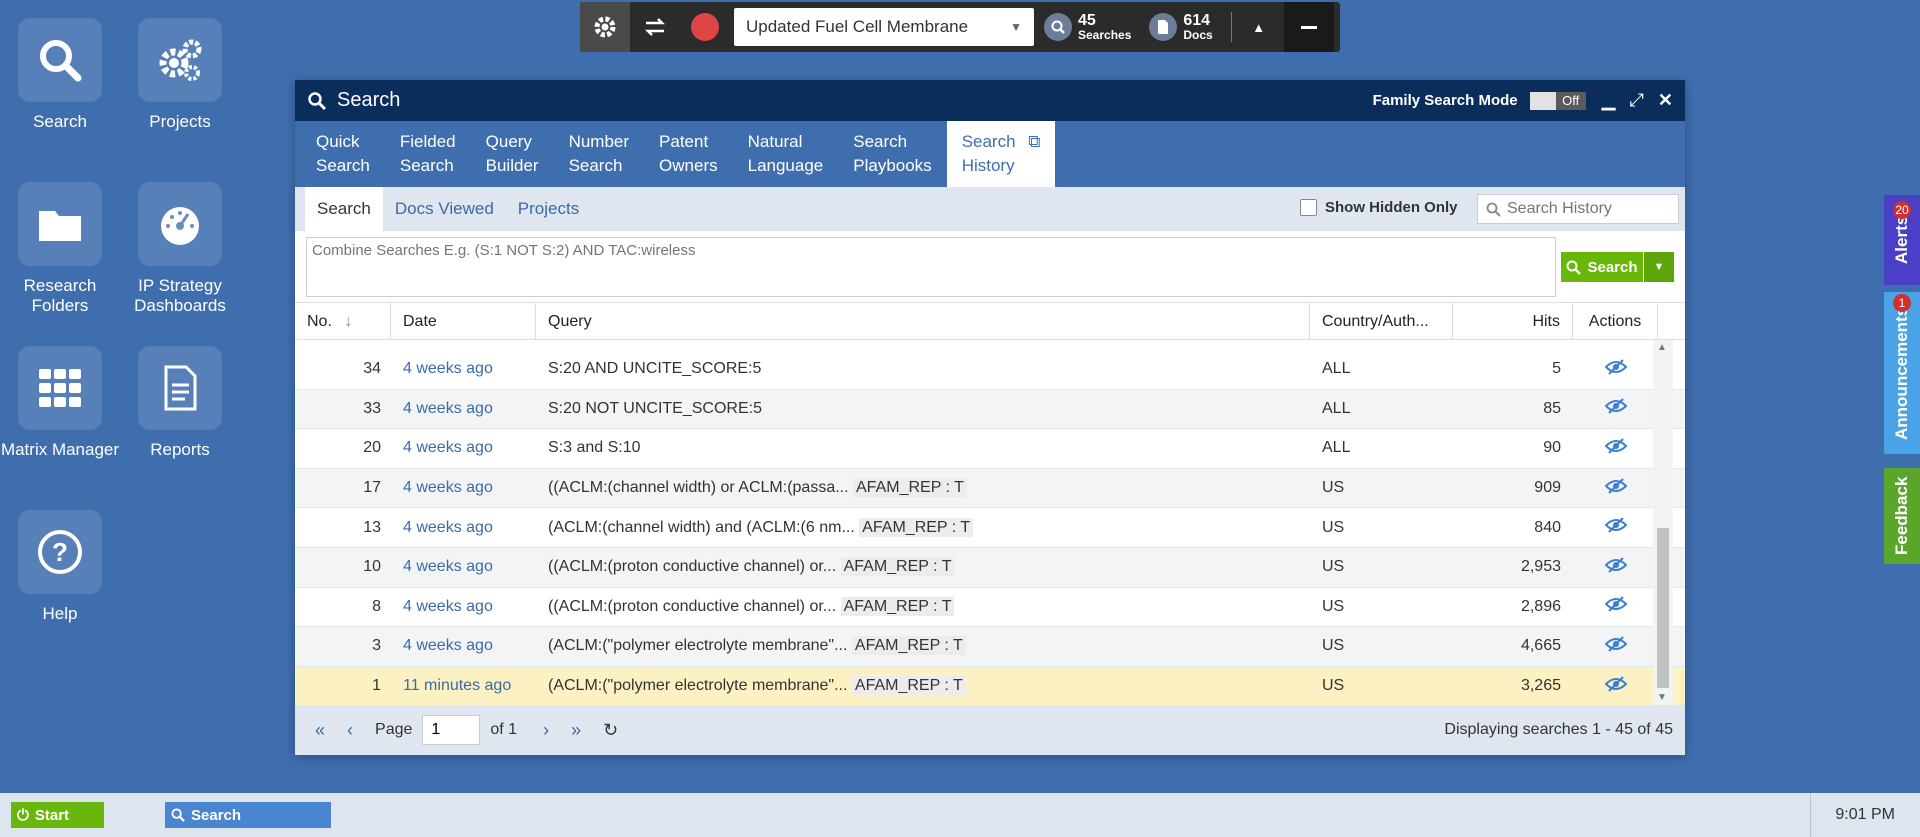 This screenshot has height=837, width=1920. I want to click on cell-hits: 4,665, so click(1540, 646).